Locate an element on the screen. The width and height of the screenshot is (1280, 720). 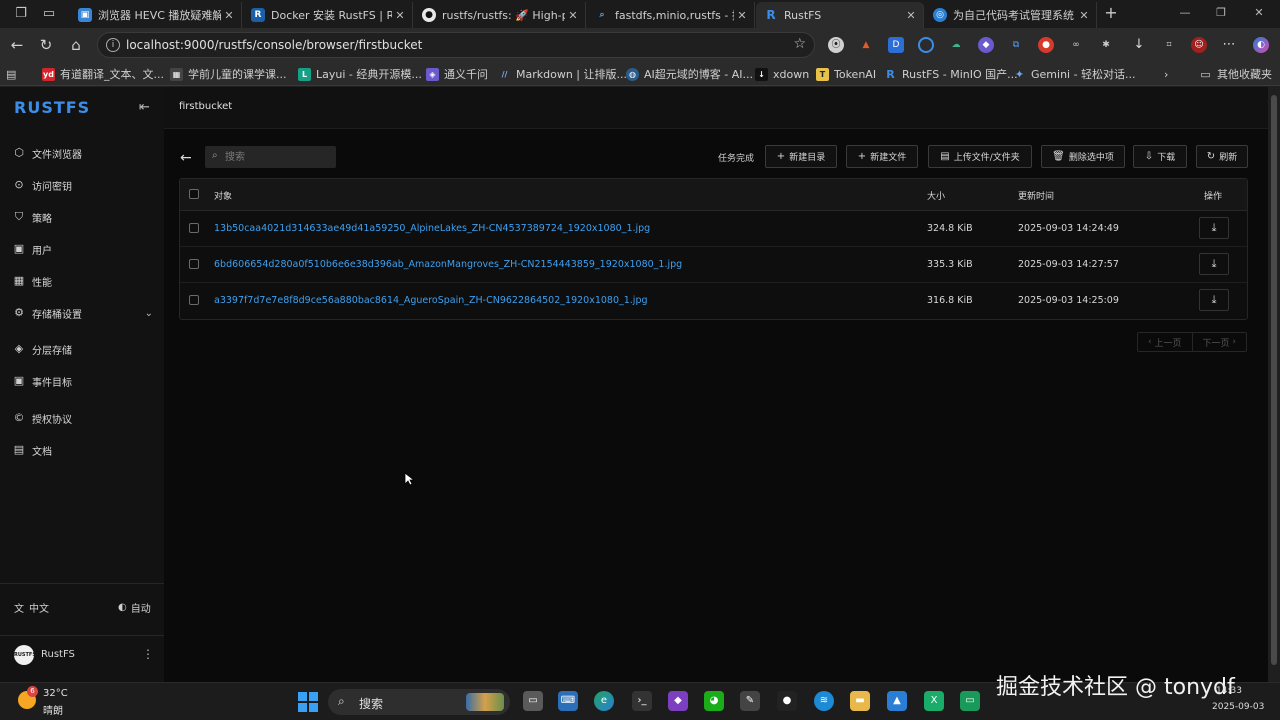
sidebar-item-license: © 授权协议 is located at coordinates (83, 418).